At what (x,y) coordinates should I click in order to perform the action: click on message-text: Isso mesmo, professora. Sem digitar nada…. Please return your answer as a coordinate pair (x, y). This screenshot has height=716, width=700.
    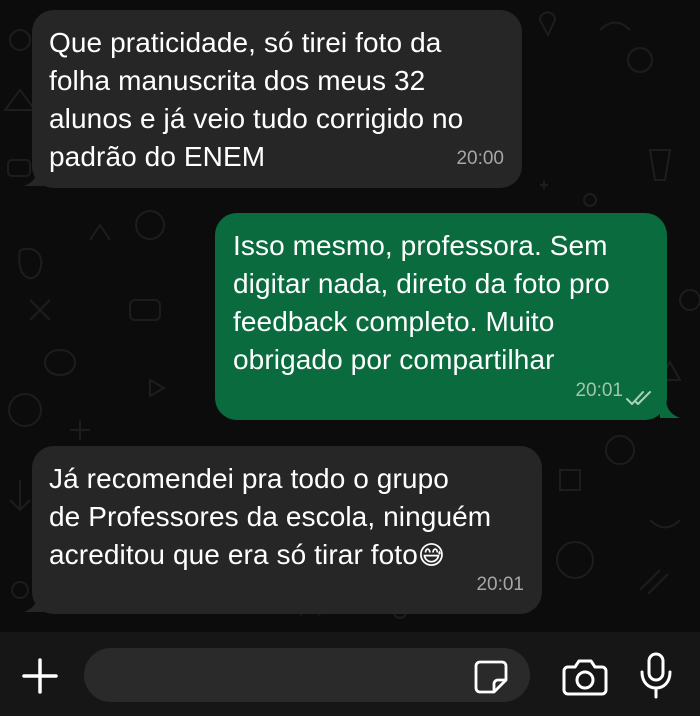
    Looking at the image, I should click on (441, 303).